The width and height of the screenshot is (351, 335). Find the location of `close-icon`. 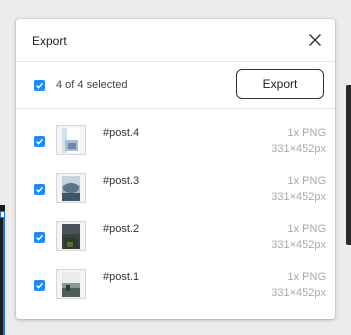

close-icon is located at coordinates (315, 40).